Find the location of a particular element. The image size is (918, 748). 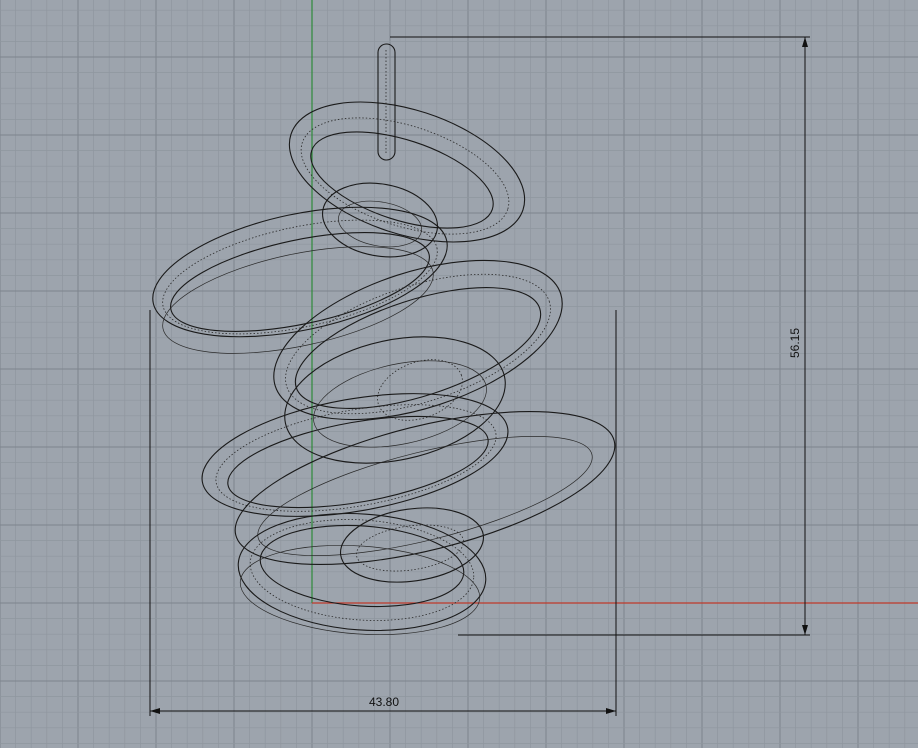

height-dimension-label: 56.15 is located at coordinates (795, 343).